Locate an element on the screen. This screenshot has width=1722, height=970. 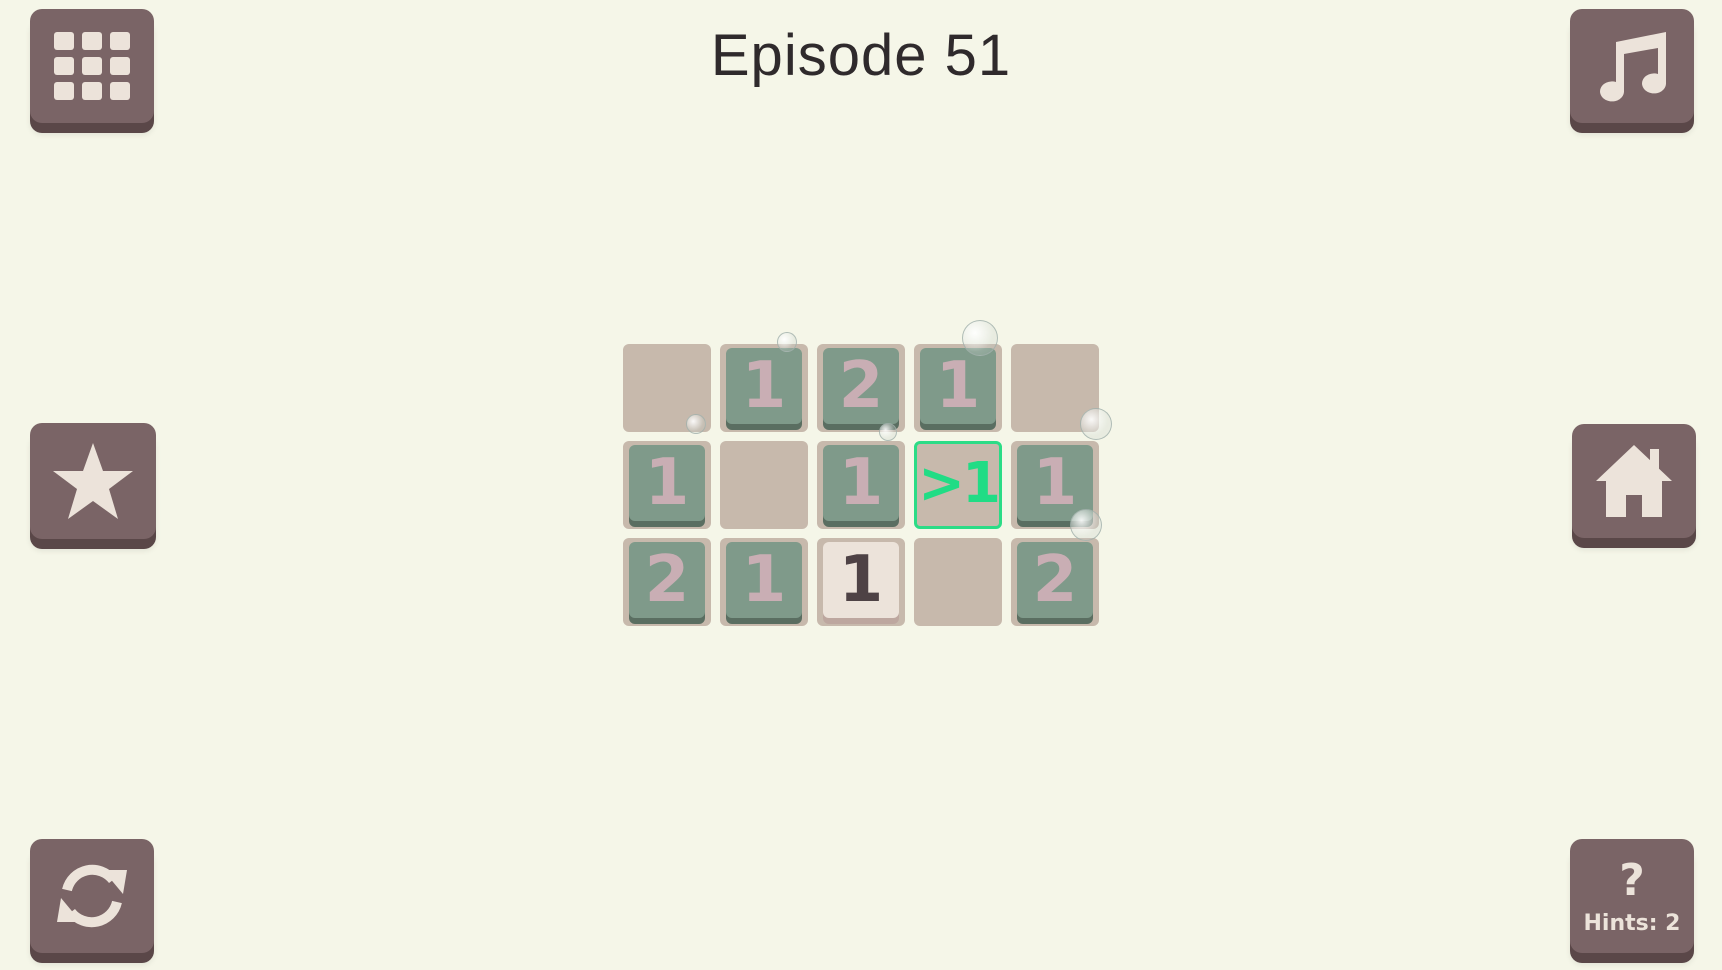
levels-button is located at coordinates (92, 66).